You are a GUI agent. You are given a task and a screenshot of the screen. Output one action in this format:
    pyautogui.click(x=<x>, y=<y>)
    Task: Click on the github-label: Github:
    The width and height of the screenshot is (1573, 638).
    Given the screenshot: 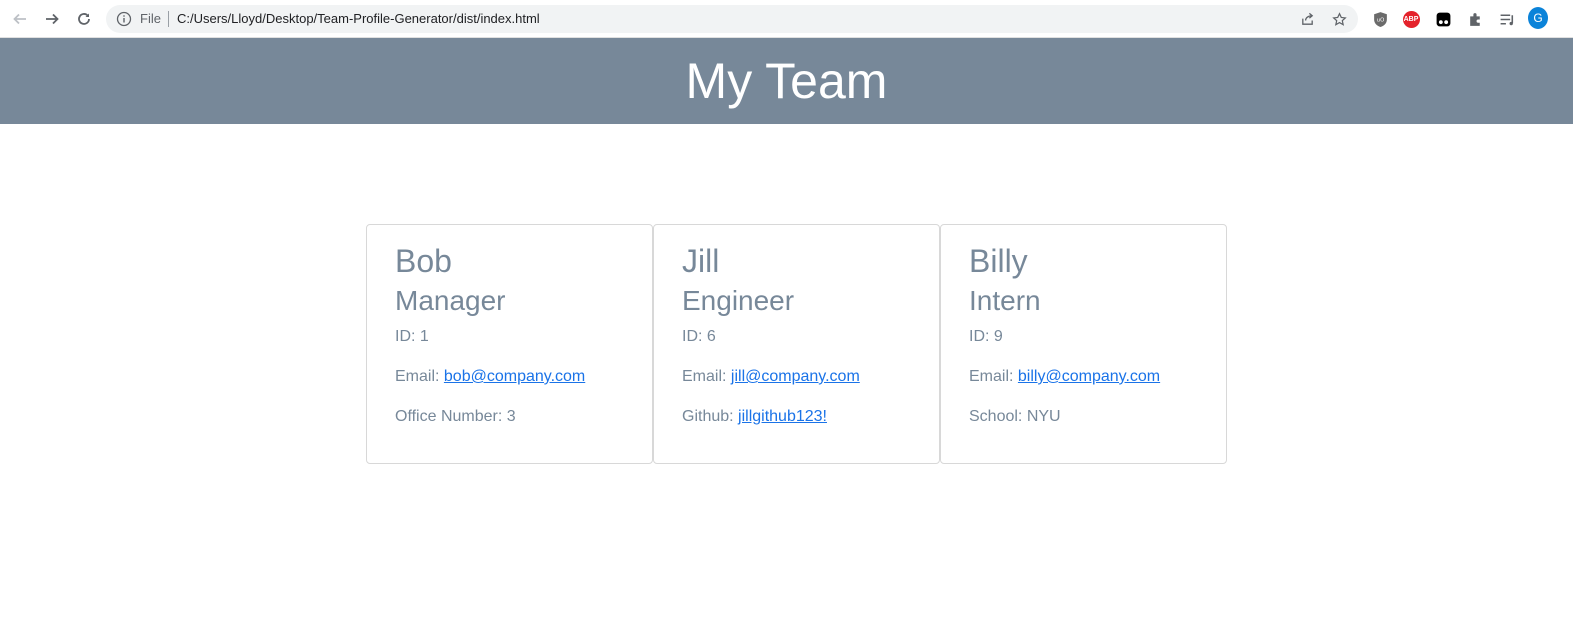 What is the action you would take?
    pyautogui.click(x=710, y=416)
    